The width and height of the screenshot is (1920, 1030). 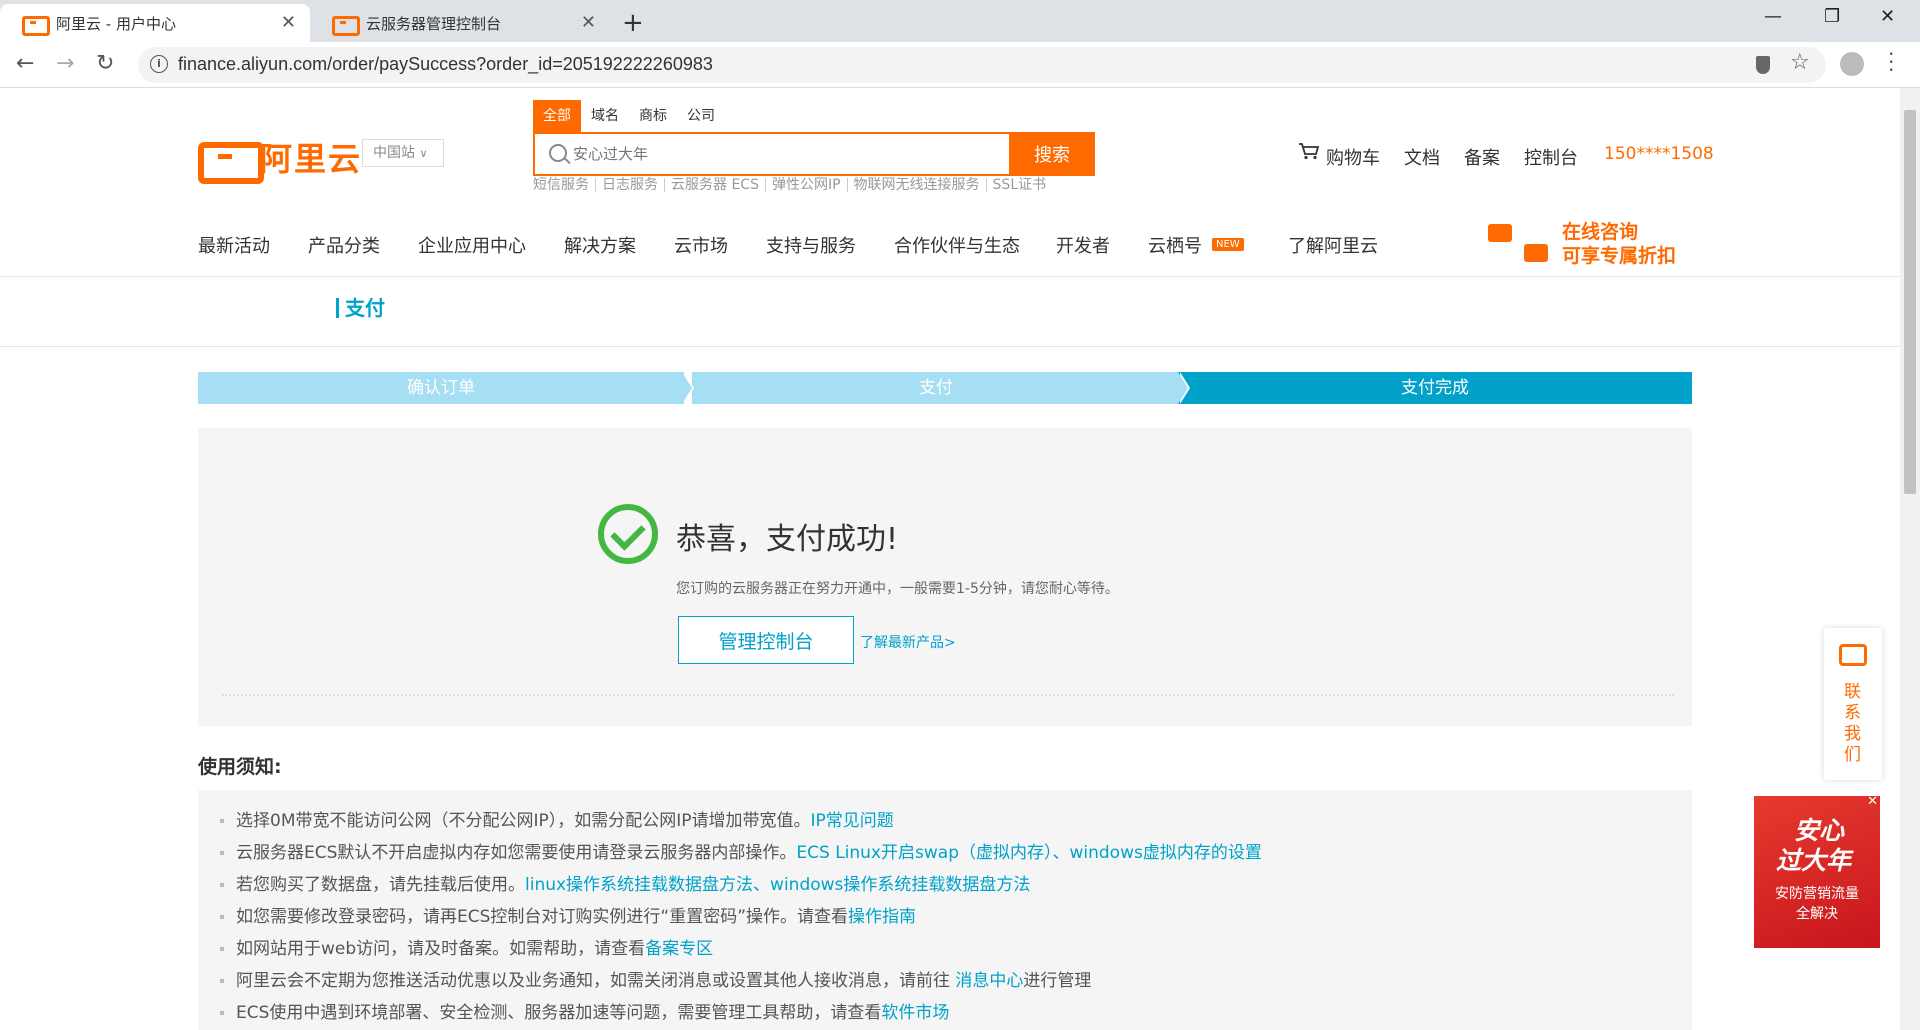 I want to click on hotword-link: 日志服务, so click(x=630, y=185).